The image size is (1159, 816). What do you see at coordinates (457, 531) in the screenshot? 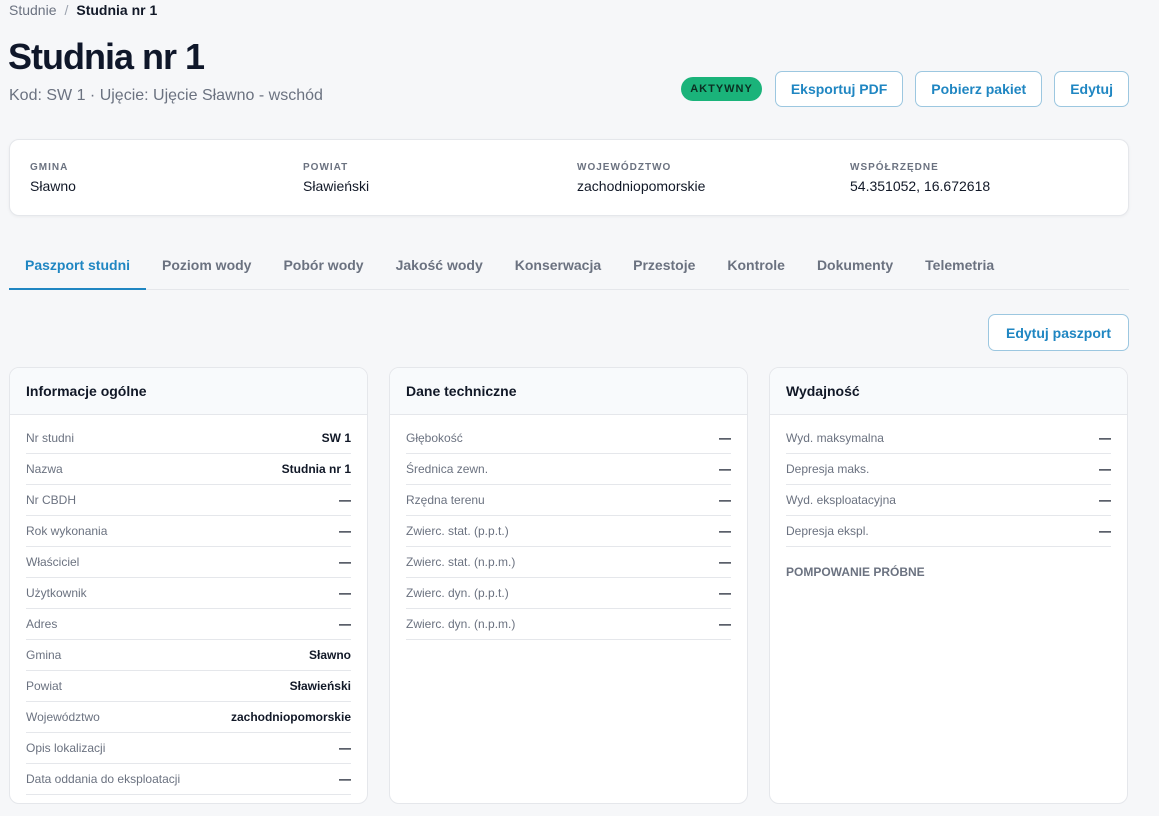
I see `row-label: Zwierc. stat. (p.p.t.)` at bounding box center [457, 531].